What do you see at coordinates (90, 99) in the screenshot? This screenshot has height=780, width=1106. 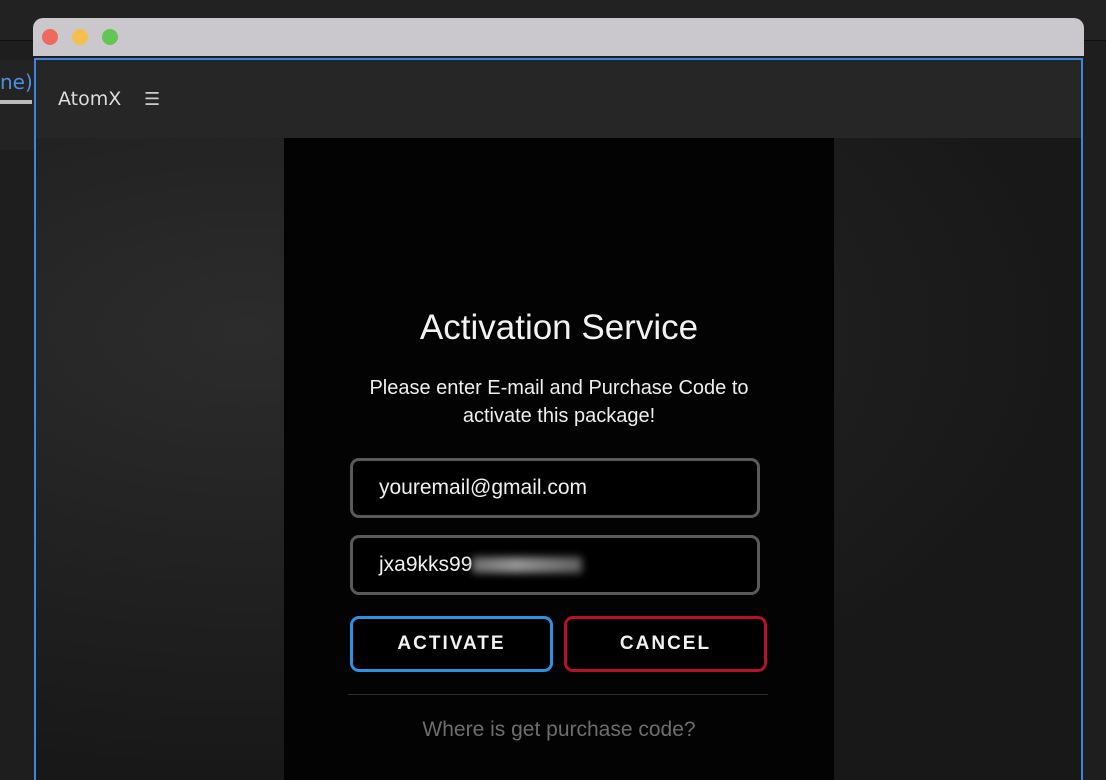 I see `app-name: AtomX` at bounding box center [90, 99].